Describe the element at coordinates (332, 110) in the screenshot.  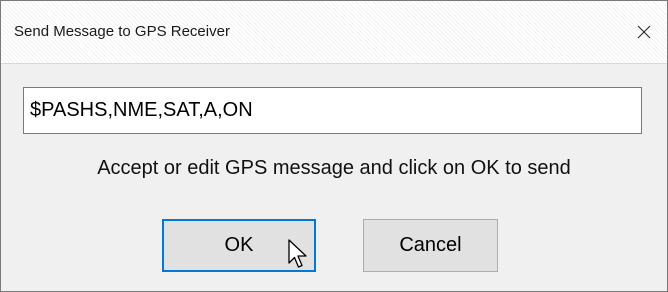
I see `gps-message-input` at that location.